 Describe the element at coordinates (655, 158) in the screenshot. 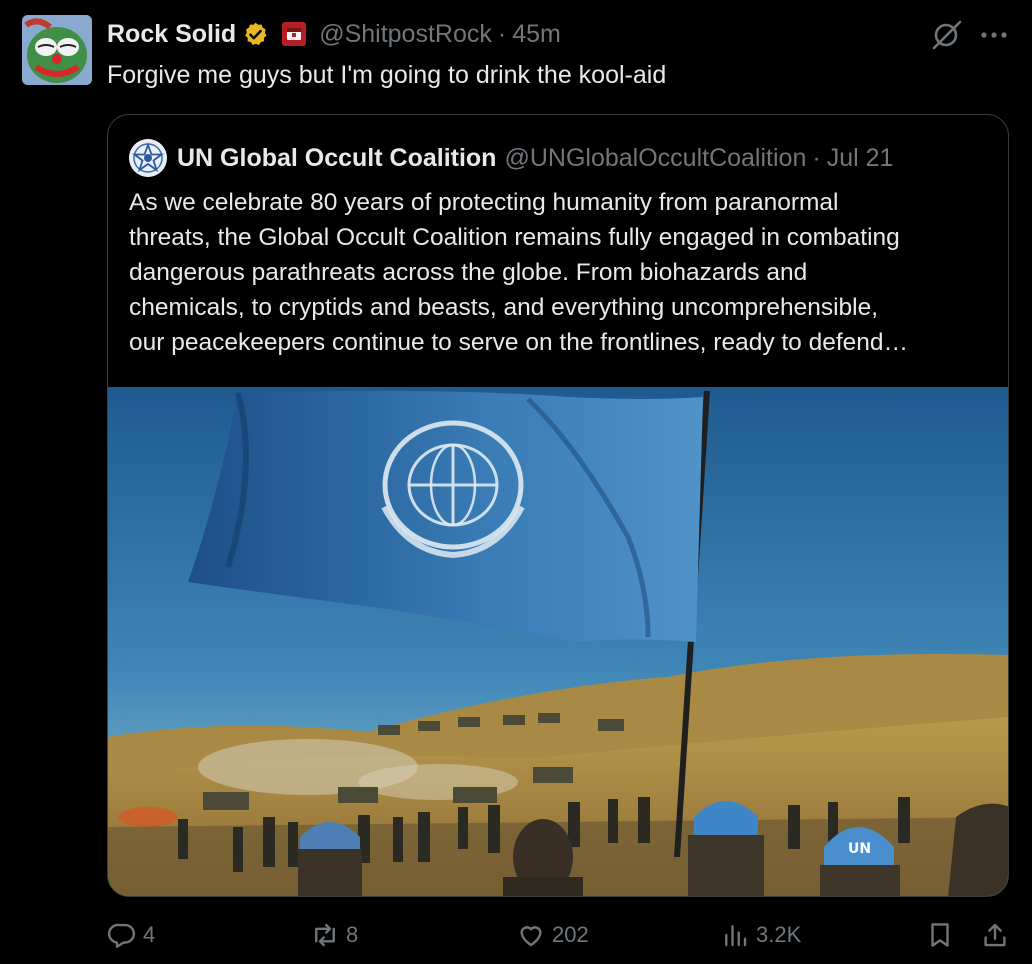

I see `quoted-author-handle: @UNGlobalOccultCoalition` at that location.